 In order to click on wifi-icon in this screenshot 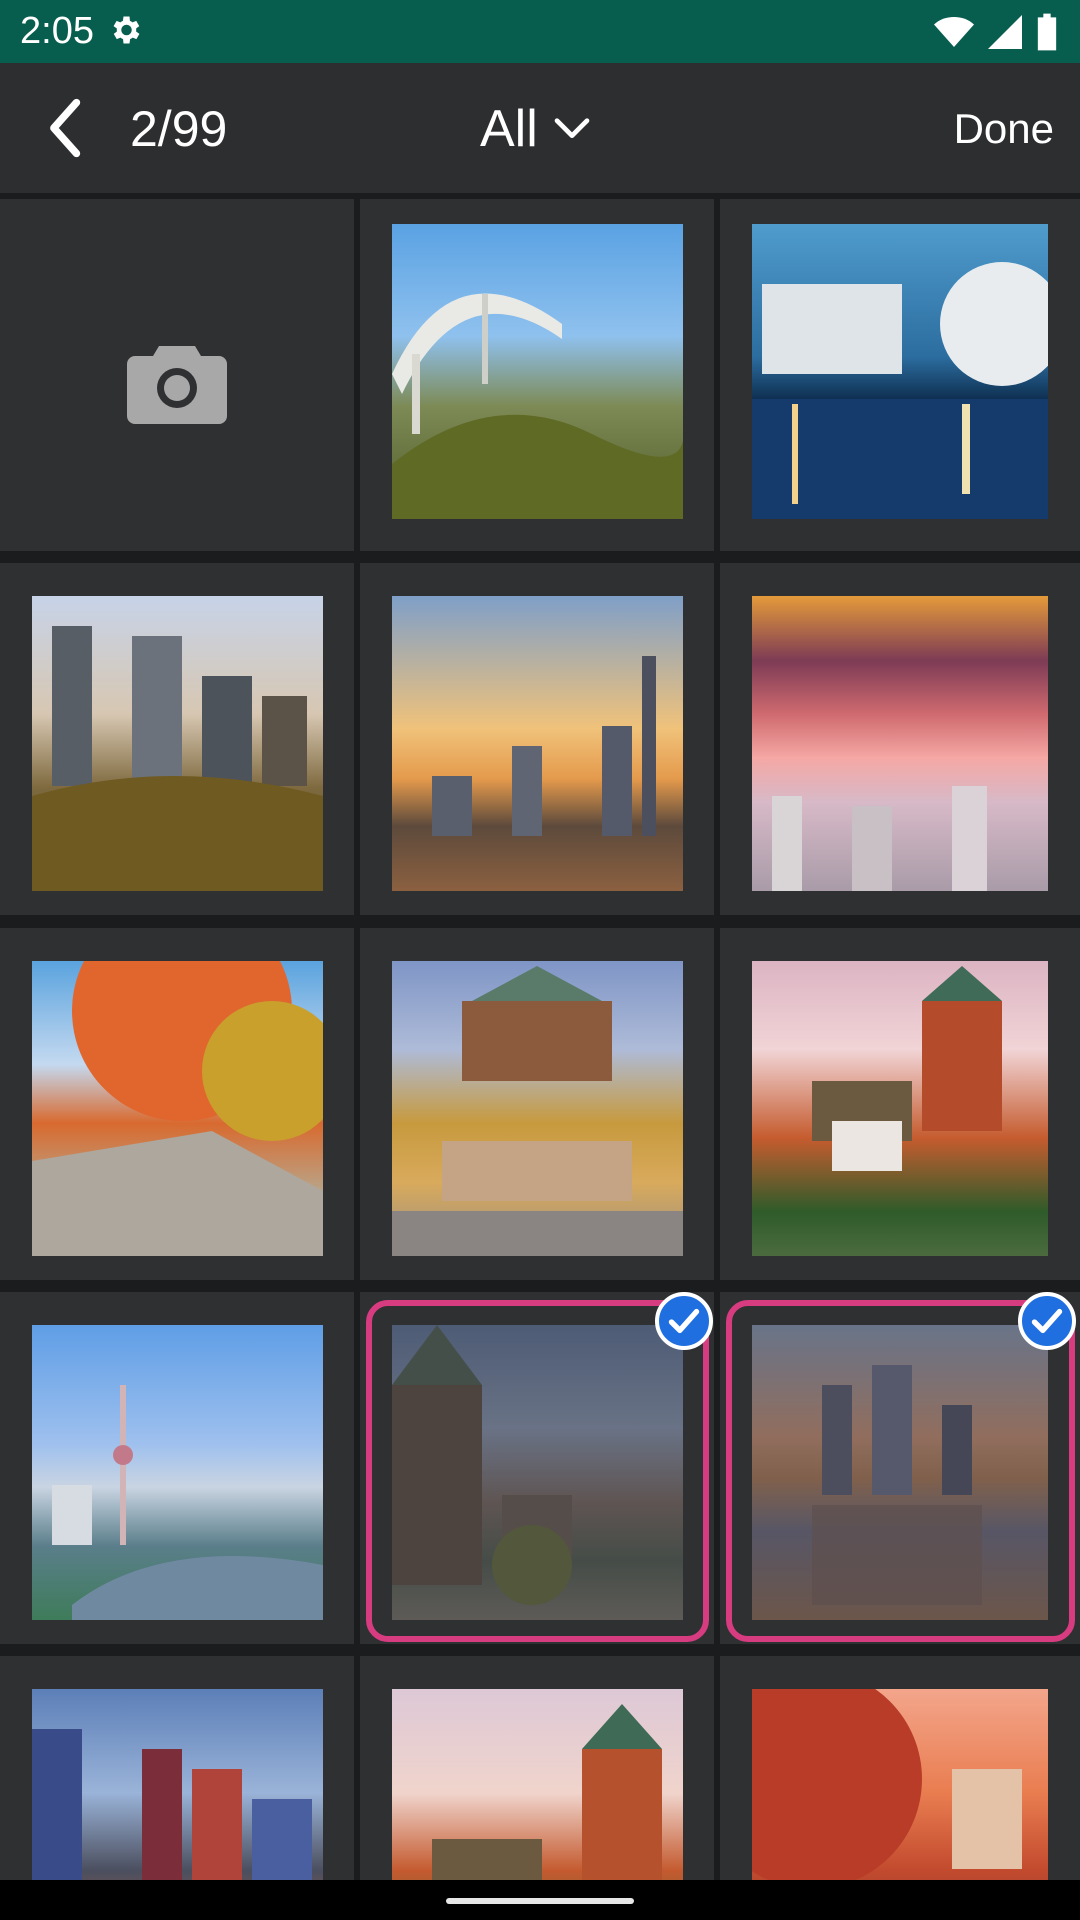, I will do `click(954, 32)`.